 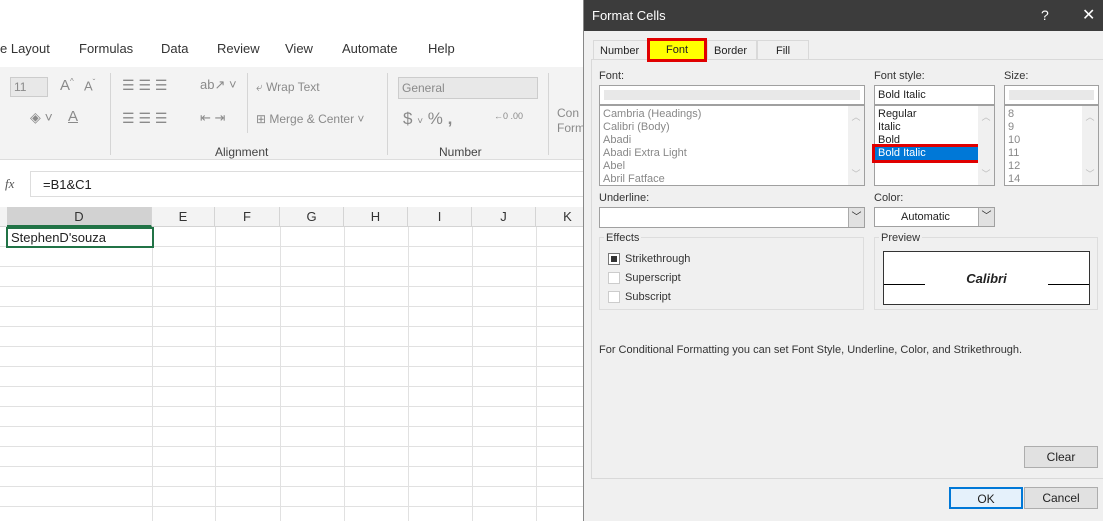 What do you see at coordinates (732, 95) in the screenshot?
I see `font-input` at bounding box center [732, 95].